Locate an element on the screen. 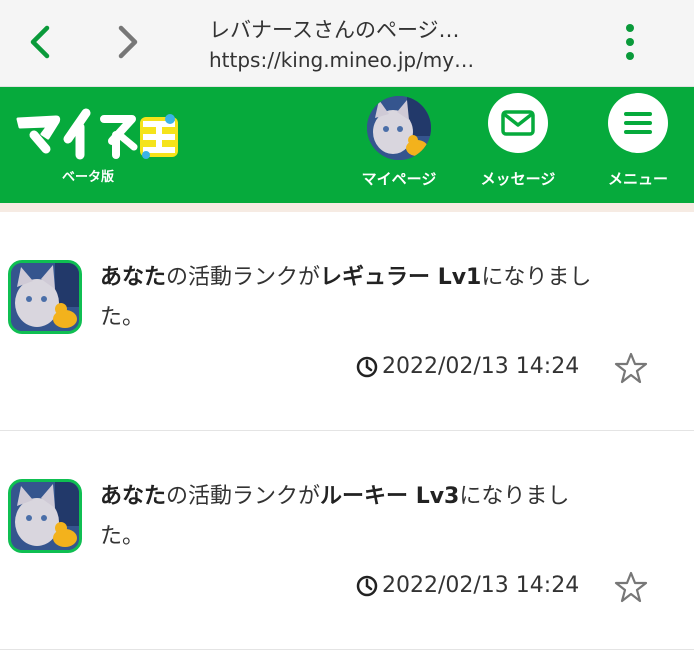 Image resolution: width=694 pixels, height=651 pixels. feed-rank: ルーキー Lv3 is located at coordinates (390, 496).